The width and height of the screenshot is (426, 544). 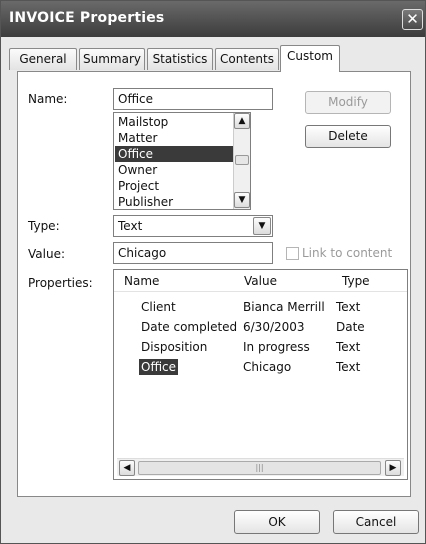 What do you see at coordinates (182, 122) in the screenshot?
I see `list-item: Mailstop` at bounding box center [182, 122].